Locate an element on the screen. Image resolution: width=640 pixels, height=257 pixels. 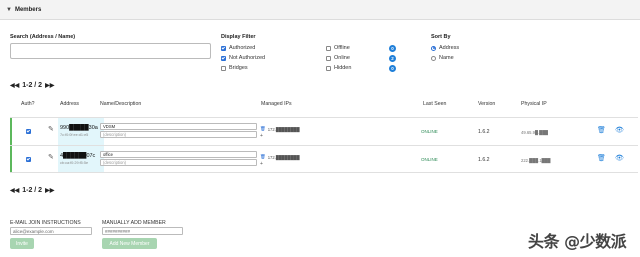
sort-label: Sort By is located at coordinates (441, 37).